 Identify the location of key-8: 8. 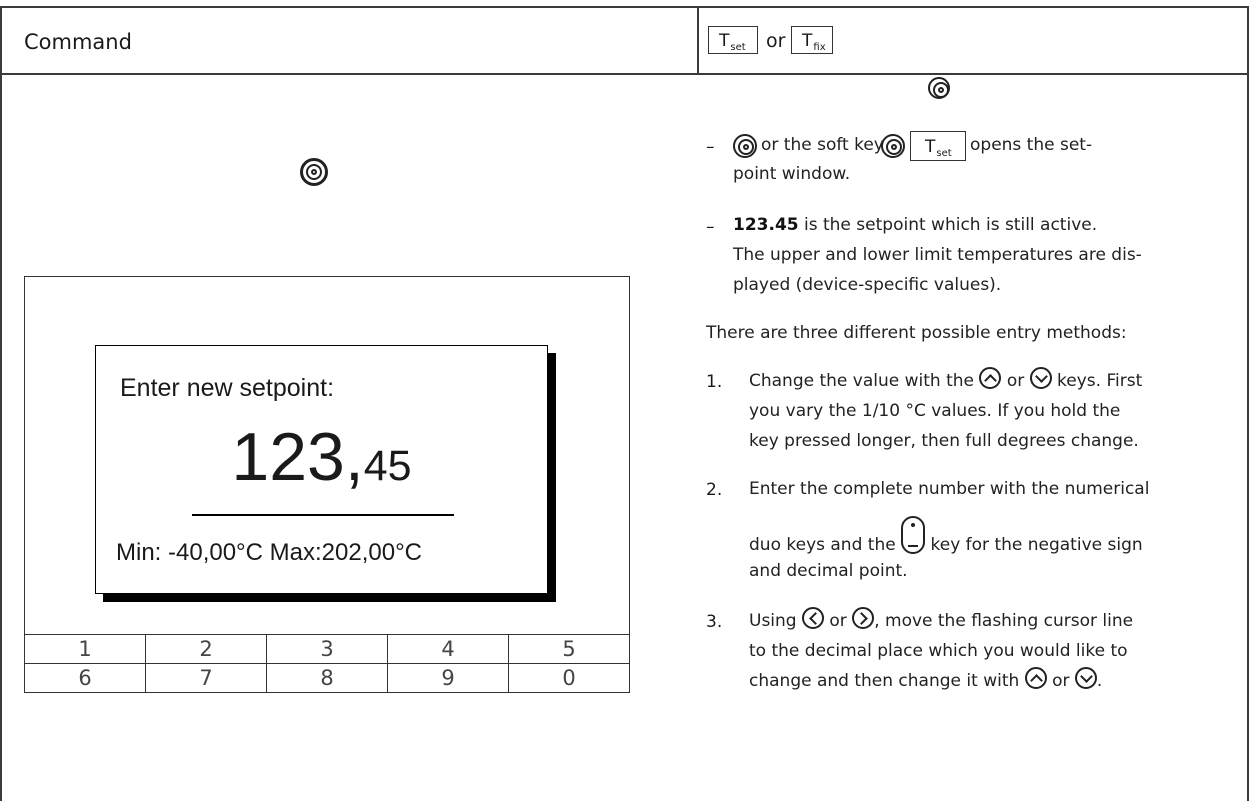
(327, 678).